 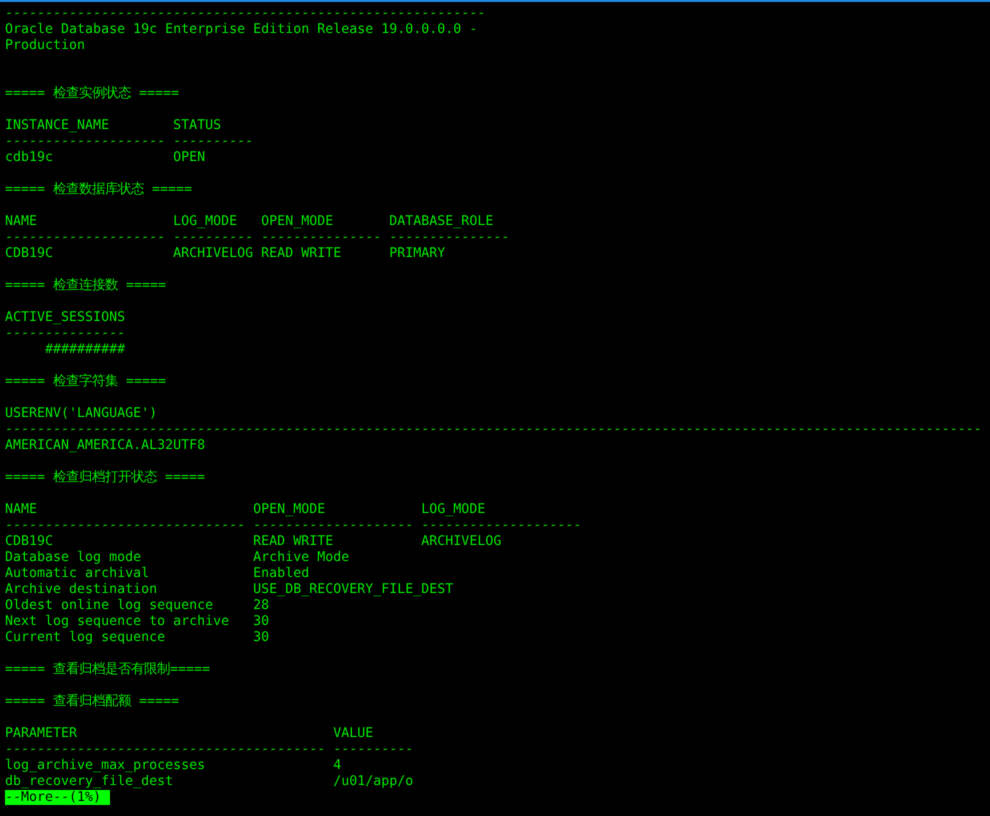 I want to click on output-line: USERENV('LANGUAGE'), so click(x=81, y=413).